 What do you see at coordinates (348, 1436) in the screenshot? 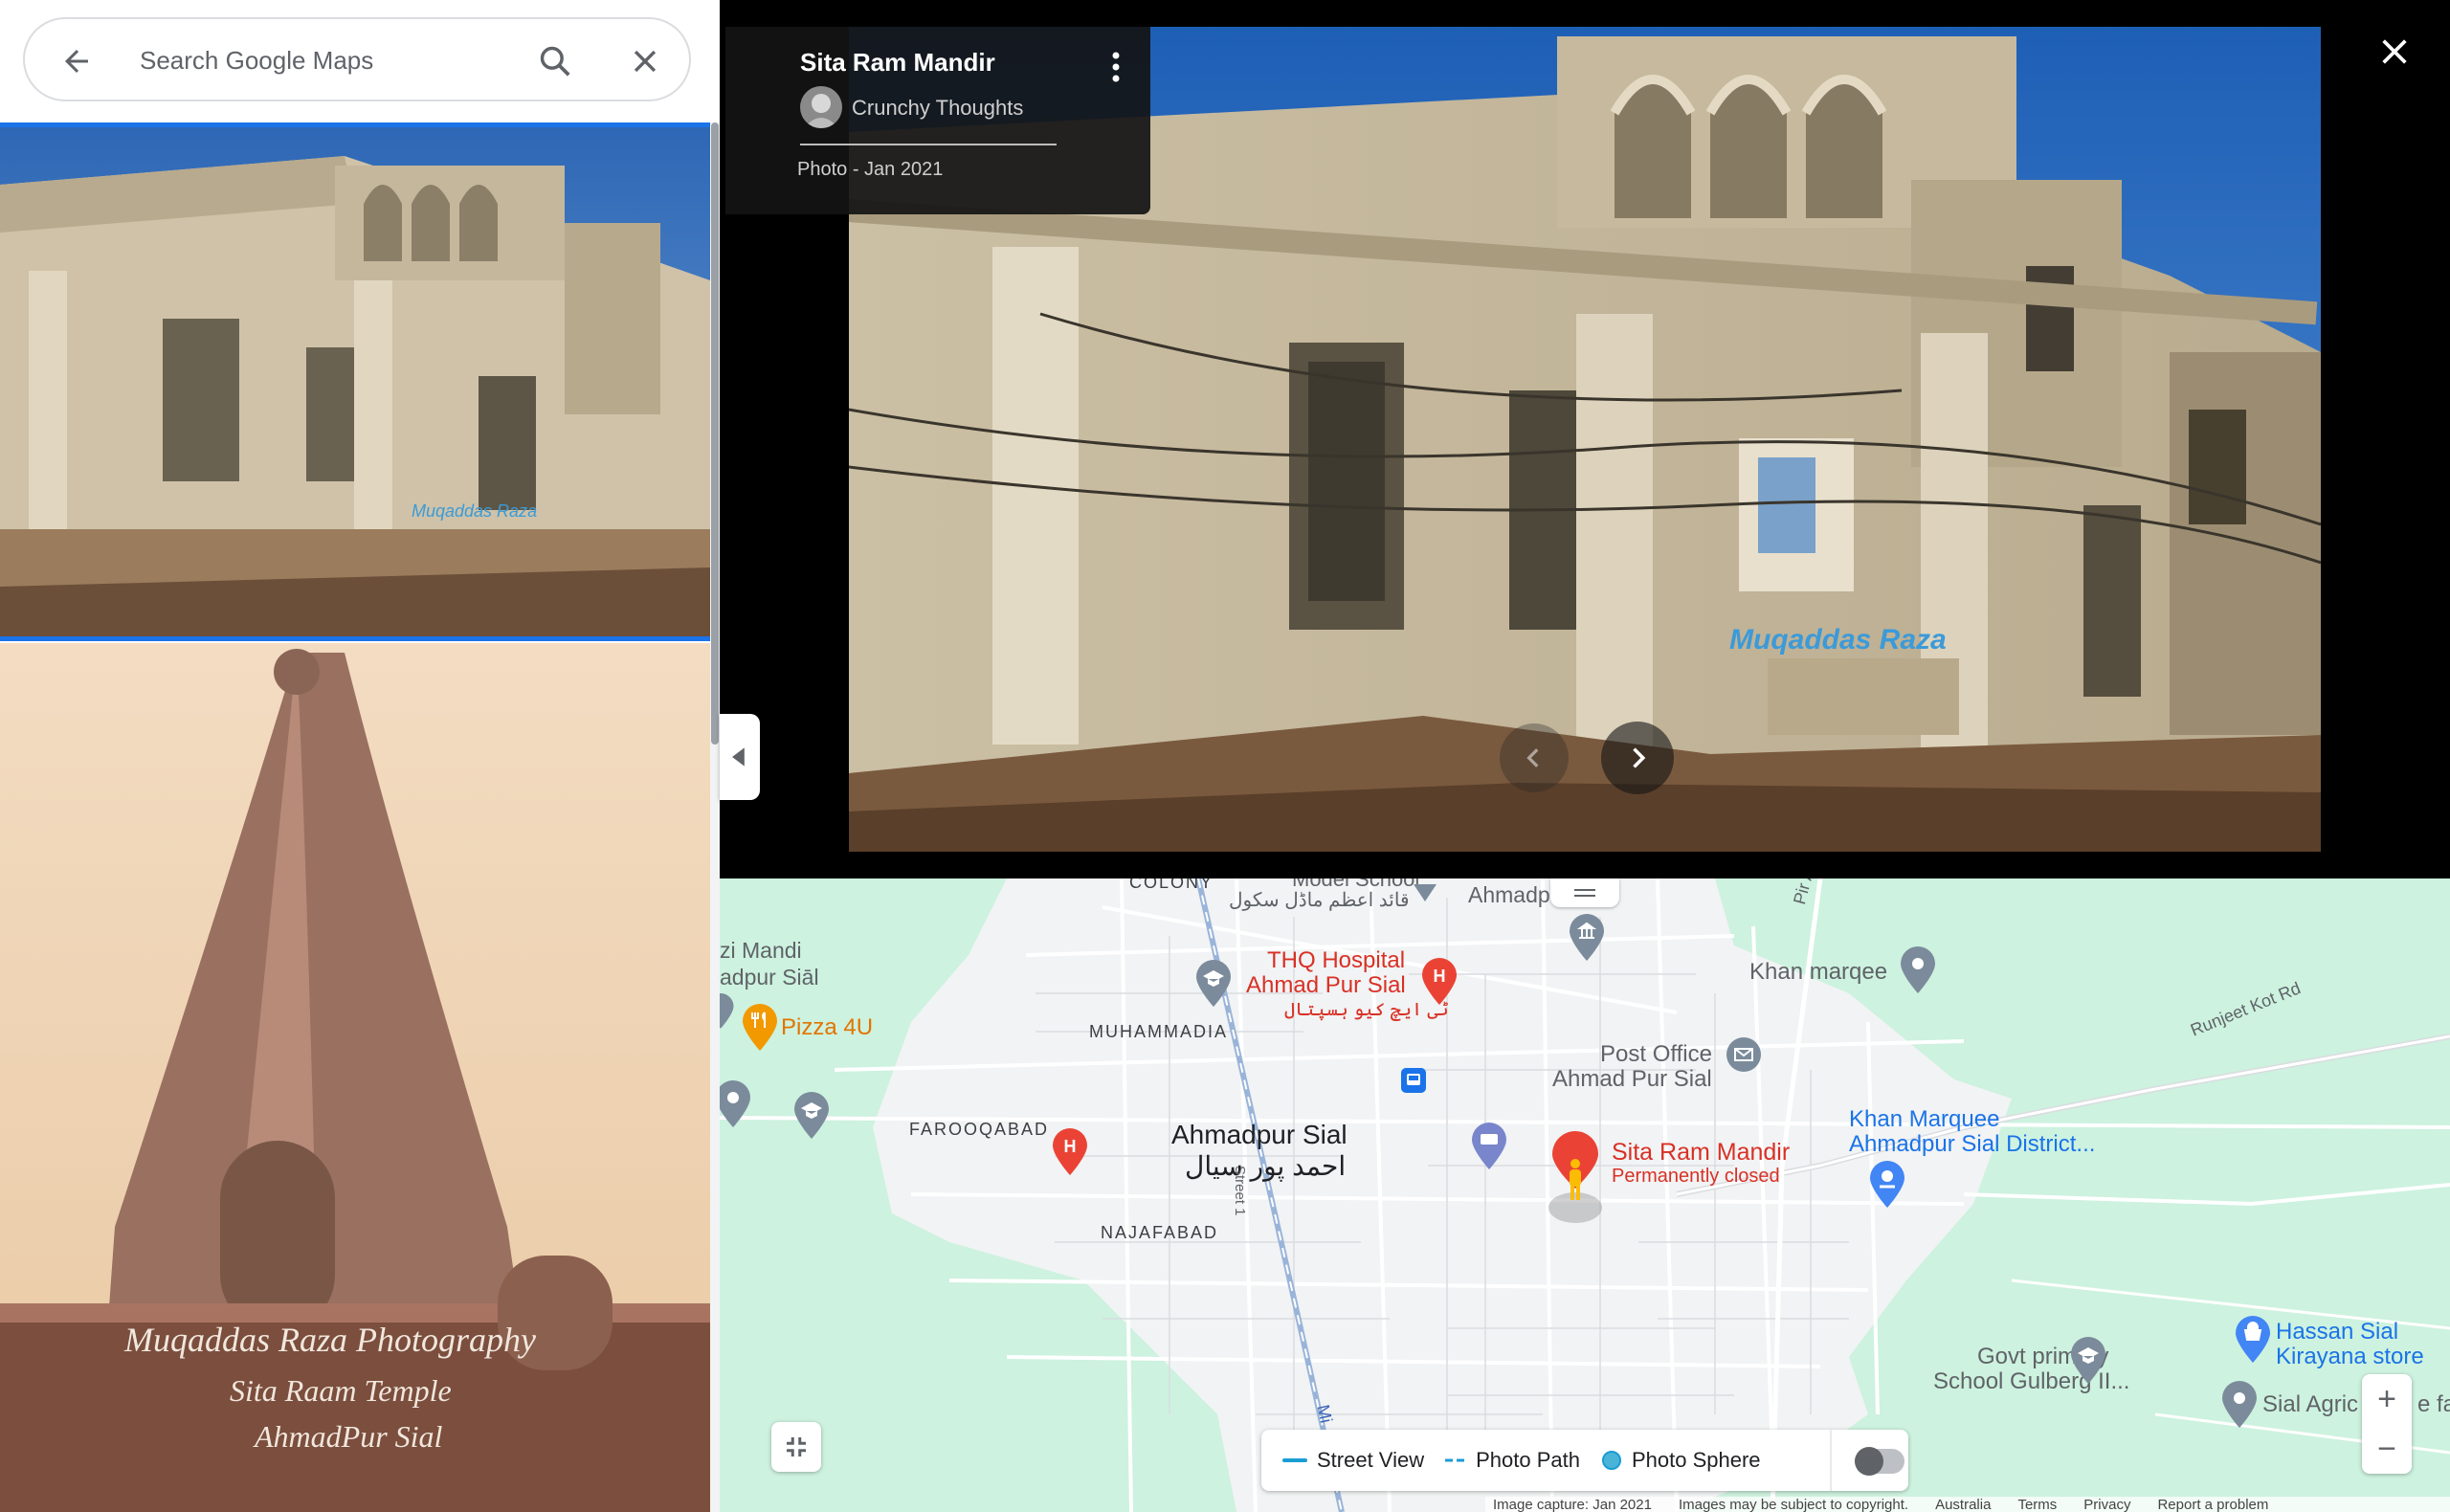
I see `thumb2-watermark-line3: AhmadPur Sial` at bounding box center [348, 1436].